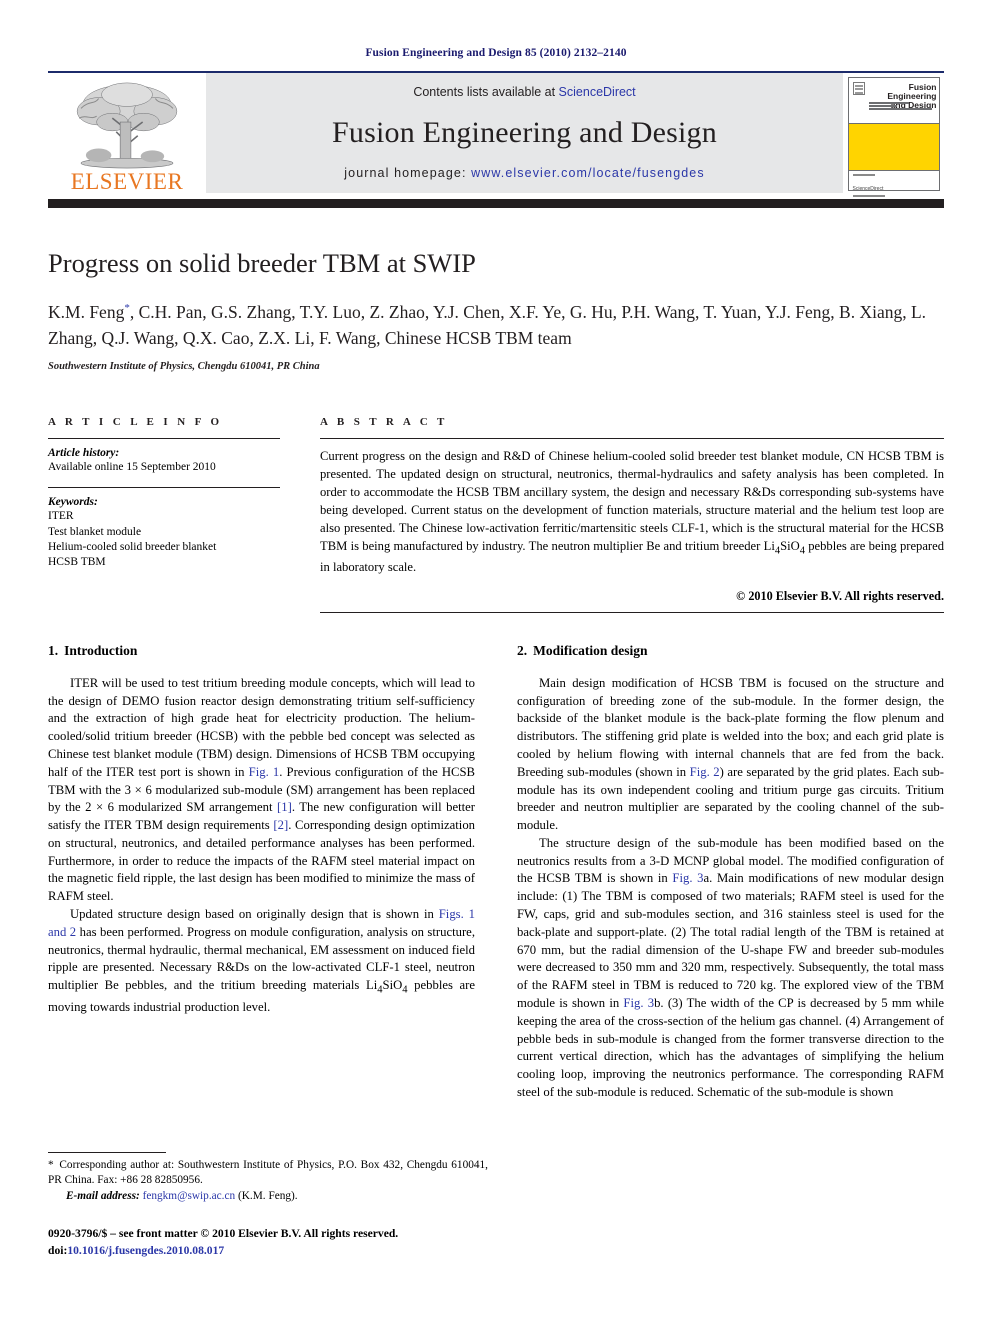 The image size is (992, 1323). What do you see at coordinates (486, 92) in the screenshot?
I see `contents-prefix: Contents lists available at` at bounding box center [486, 92].